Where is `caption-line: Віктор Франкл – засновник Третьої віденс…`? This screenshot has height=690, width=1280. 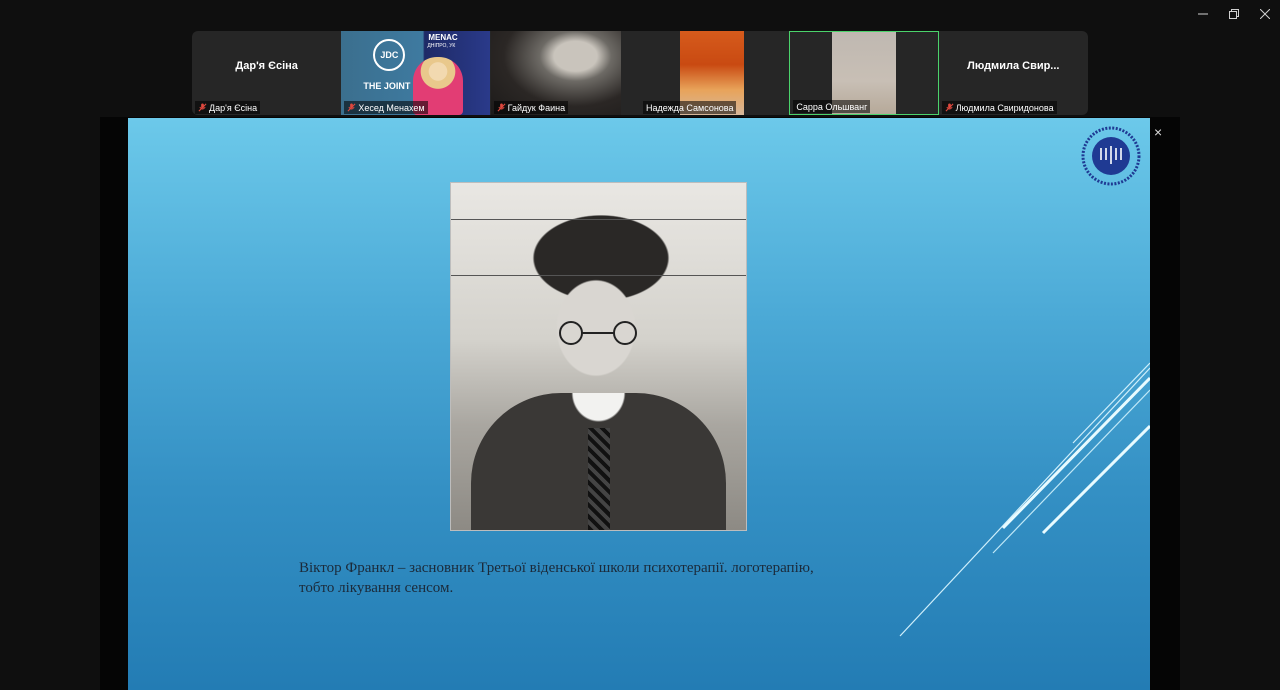
caption-line: Віктор Франкл – засновник Третьої віденс… is located at coordinates (556, 568).